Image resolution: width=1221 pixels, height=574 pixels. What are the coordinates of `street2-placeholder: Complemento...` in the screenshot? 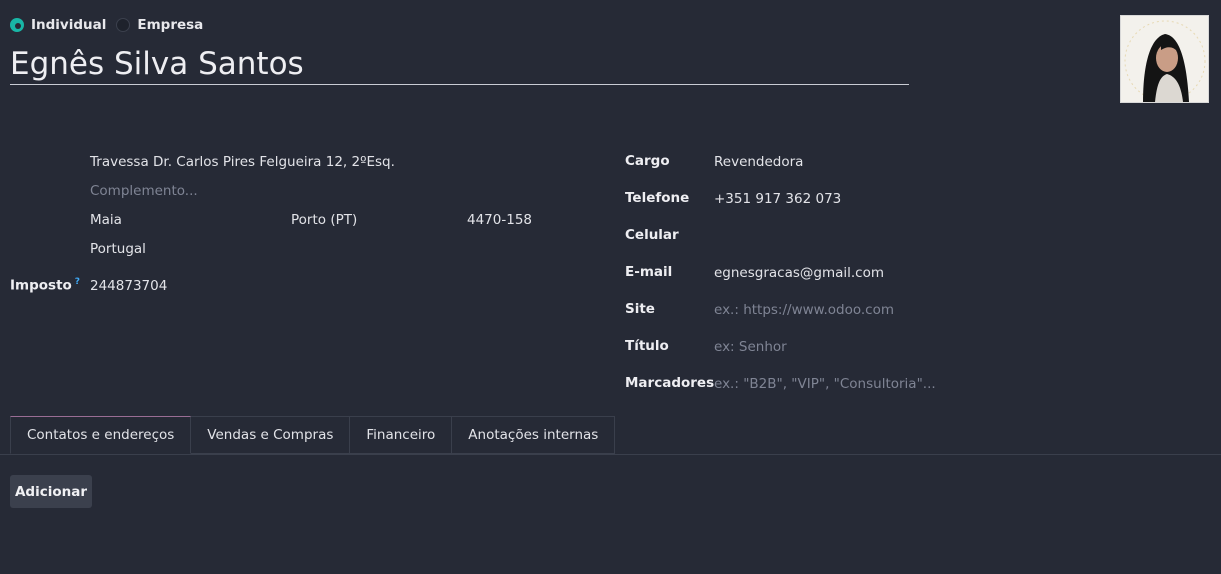 It's located at (144, 191).